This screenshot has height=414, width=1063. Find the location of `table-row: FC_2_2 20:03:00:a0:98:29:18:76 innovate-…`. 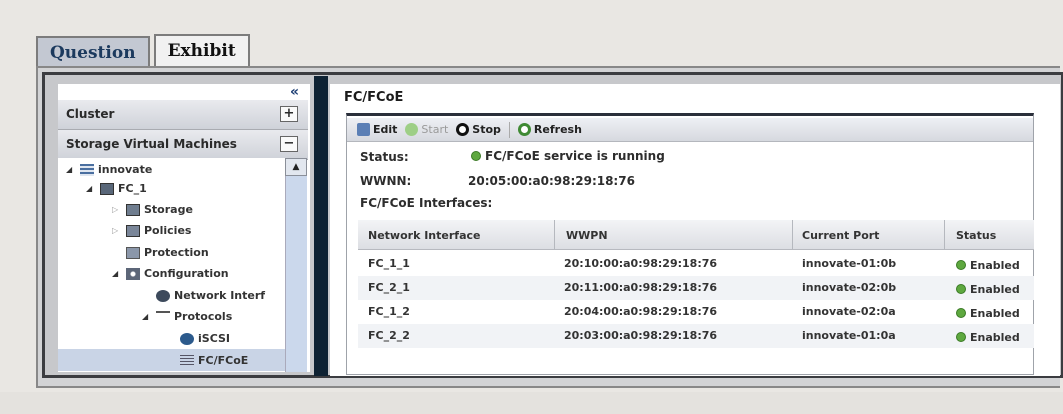

table-row: FC_2_2 20:03:00:a0:98:29:18:76 innovate-… is located at coordinates (696, 336).